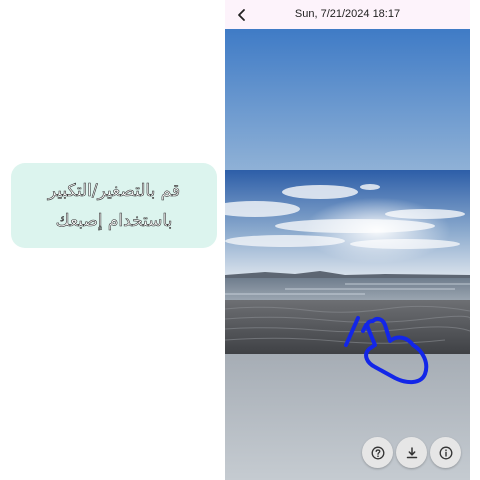 Image resolution: width=480 pixels, height=480 pixels. I want to click on chevron-left-icon, so click(241, 15).